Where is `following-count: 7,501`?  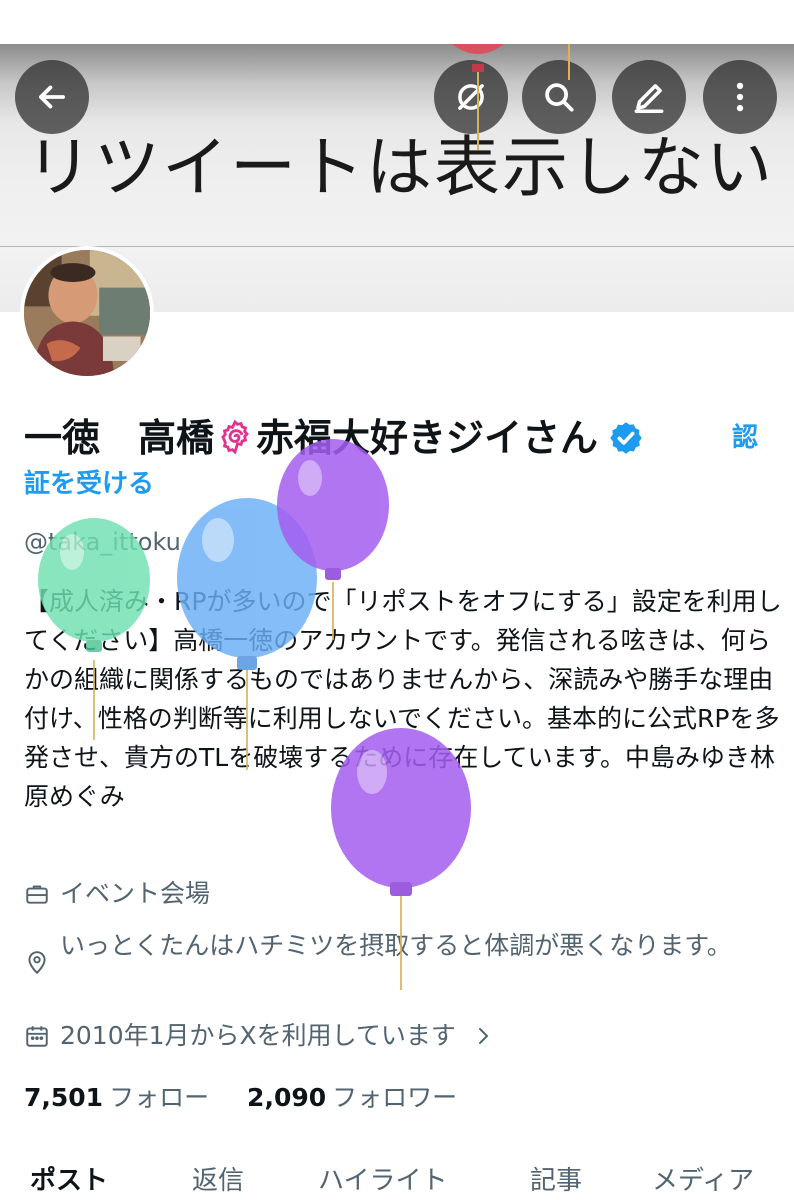
following-count: 7,501 is located at coordinates (64, 1097).